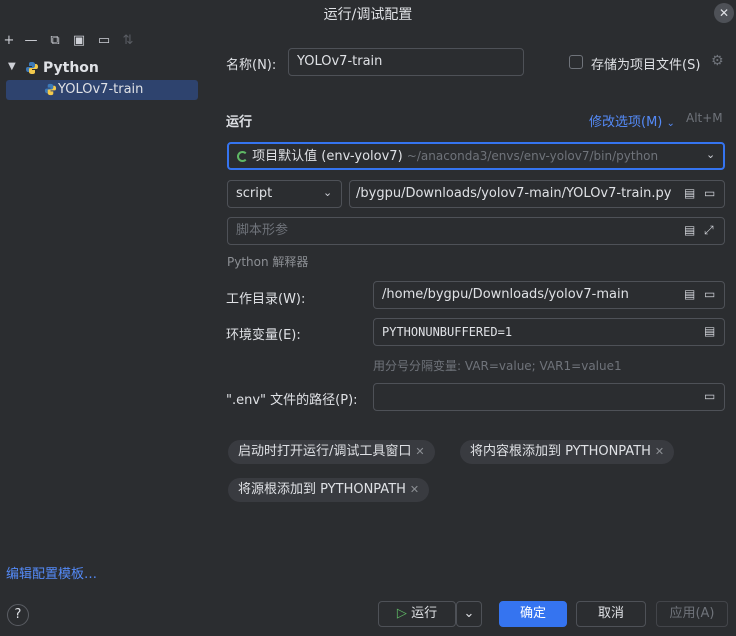 The width and height of the screenshot is (736, 636). What do you see at coordinates (549, 332) in the screenshot?
I see `env-field: PYTHONUNBUFFERED=1` at bounding box center [549, 332].